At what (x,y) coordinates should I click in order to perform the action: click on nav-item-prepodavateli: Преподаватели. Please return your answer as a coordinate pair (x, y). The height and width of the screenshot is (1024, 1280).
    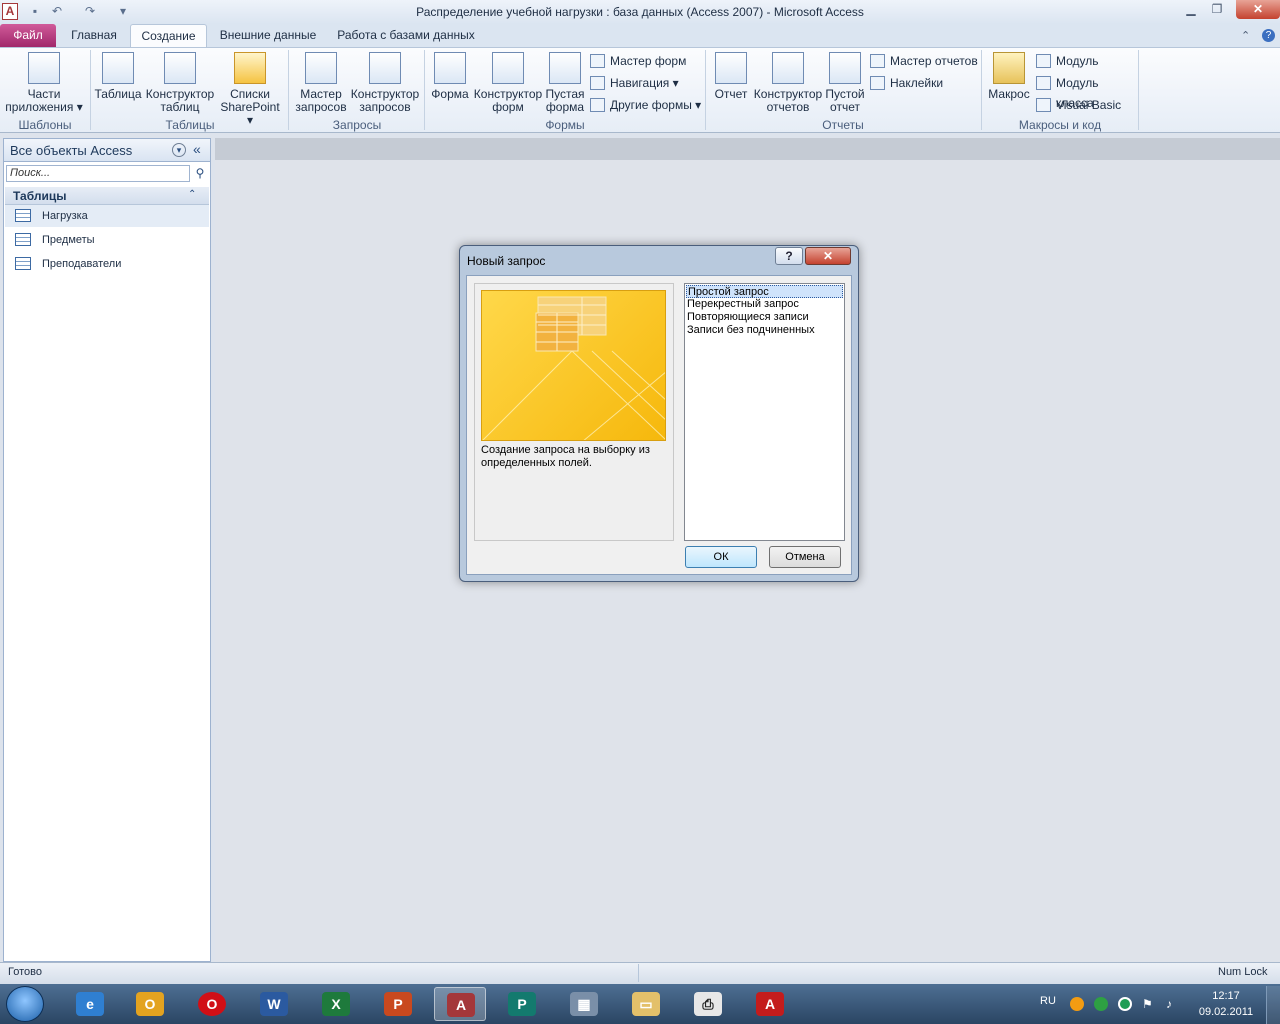
    Looking at the image, I should click on (107, 264).